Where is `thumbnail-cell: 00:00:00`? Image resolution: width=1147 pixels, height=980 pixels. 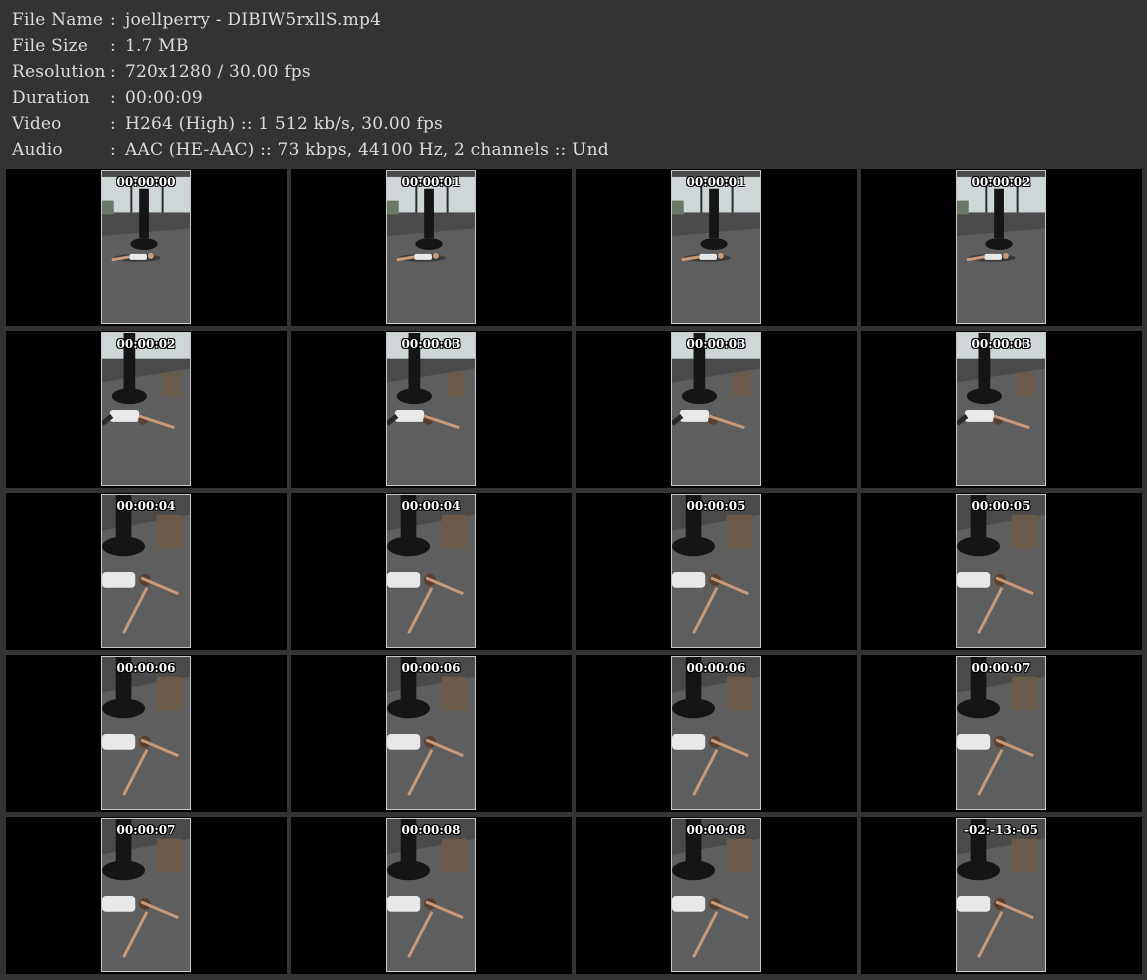
thumbnail-cell: 00:00:00 is located at coordinates (146, 247).